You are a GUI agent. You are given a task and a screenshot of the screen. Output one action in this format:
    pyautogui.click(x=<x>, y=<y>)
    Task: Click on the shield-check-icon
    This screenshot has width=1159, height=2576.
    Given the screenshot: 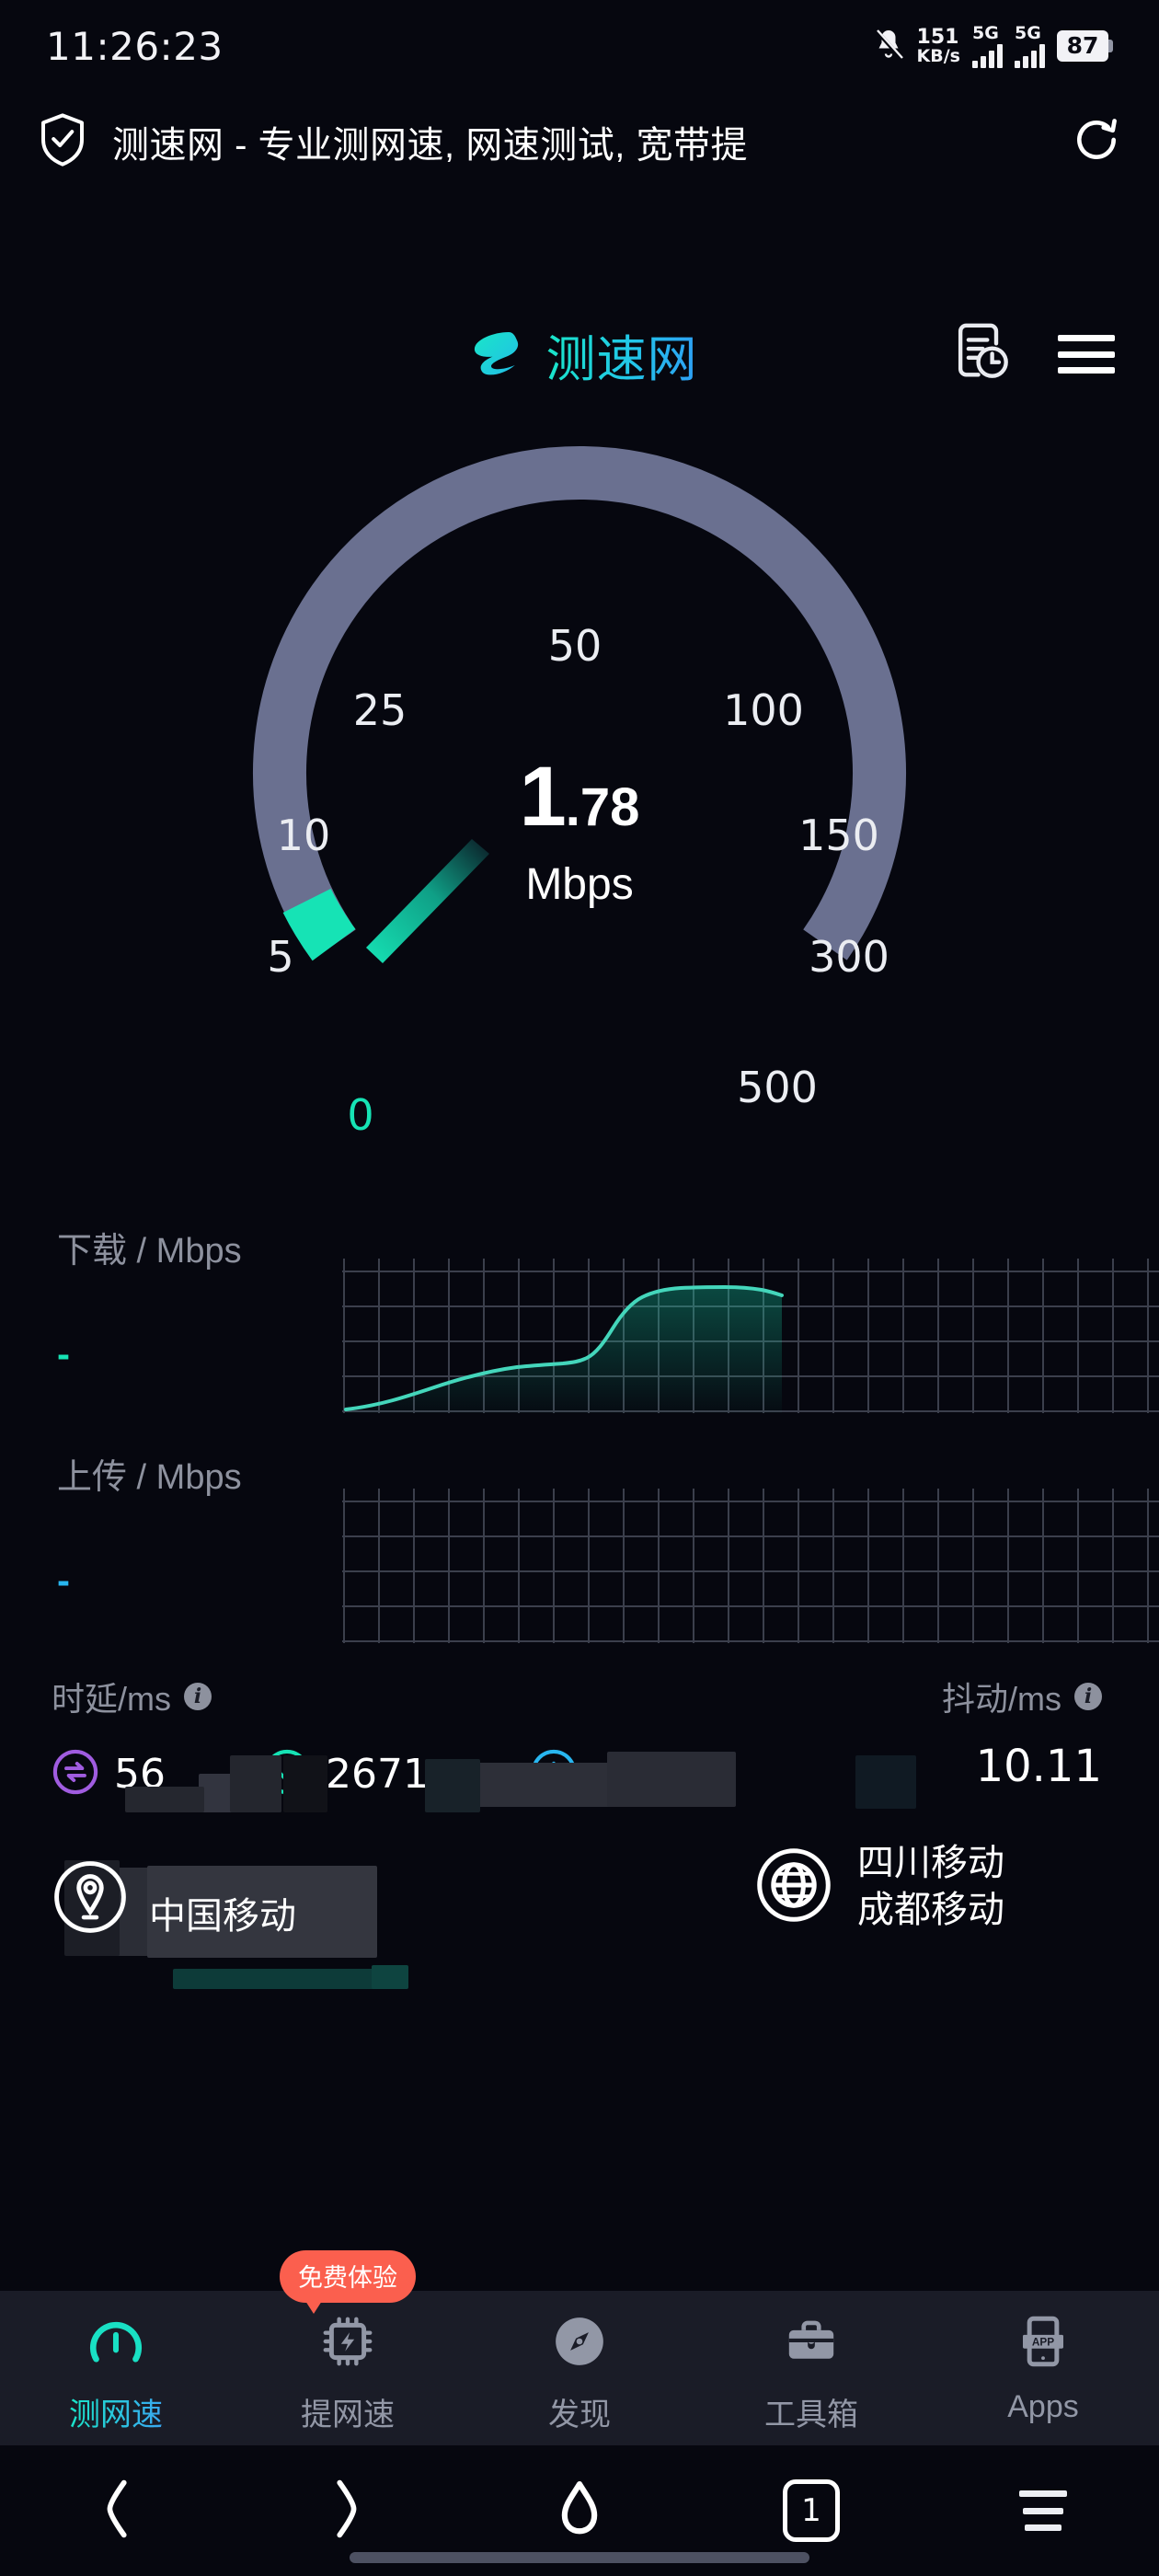 What is the action you would take?
    pyautogui.click(x=62, y=142)
    